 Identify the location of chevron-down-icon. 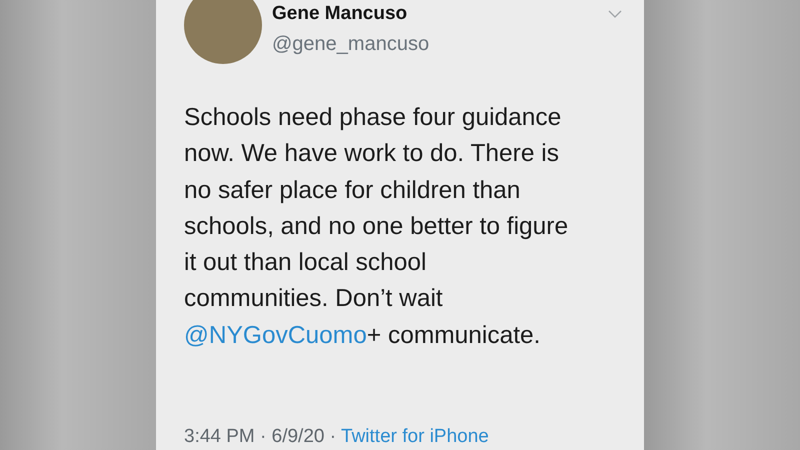
(615, 14).